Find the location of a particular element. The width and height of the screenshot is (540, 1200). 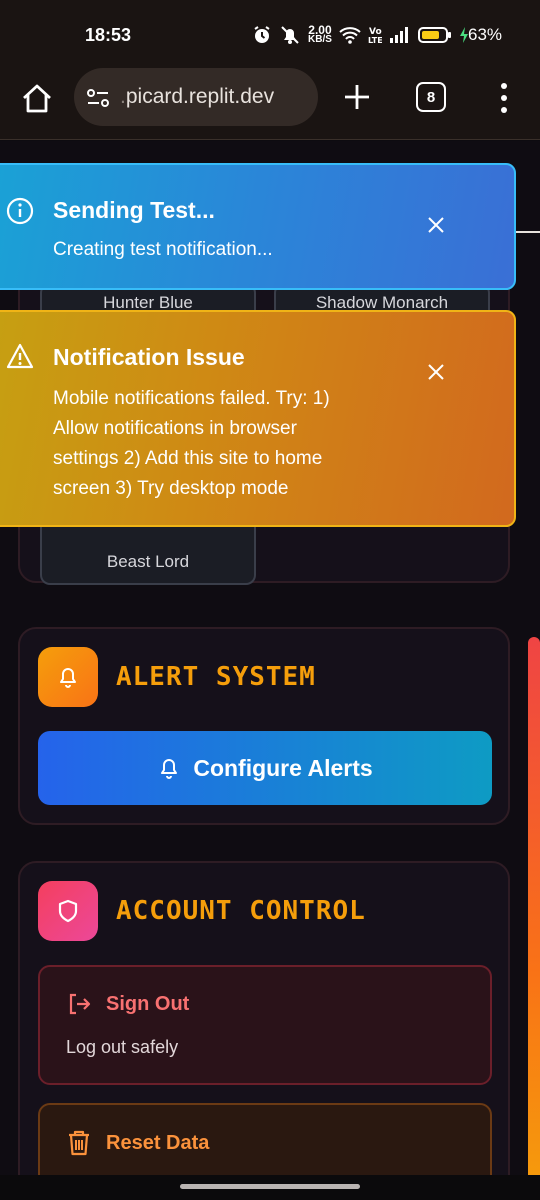

status-time: 18:53 is located at coordinates (108, 35).